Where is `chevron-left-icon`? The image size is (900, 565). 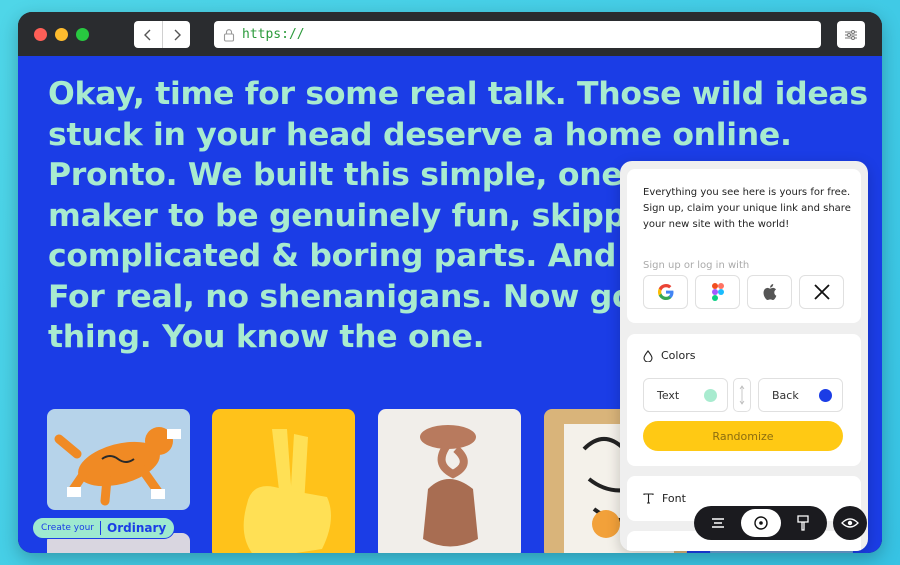 chevron-left-icon is located at coordinates (147, 34).